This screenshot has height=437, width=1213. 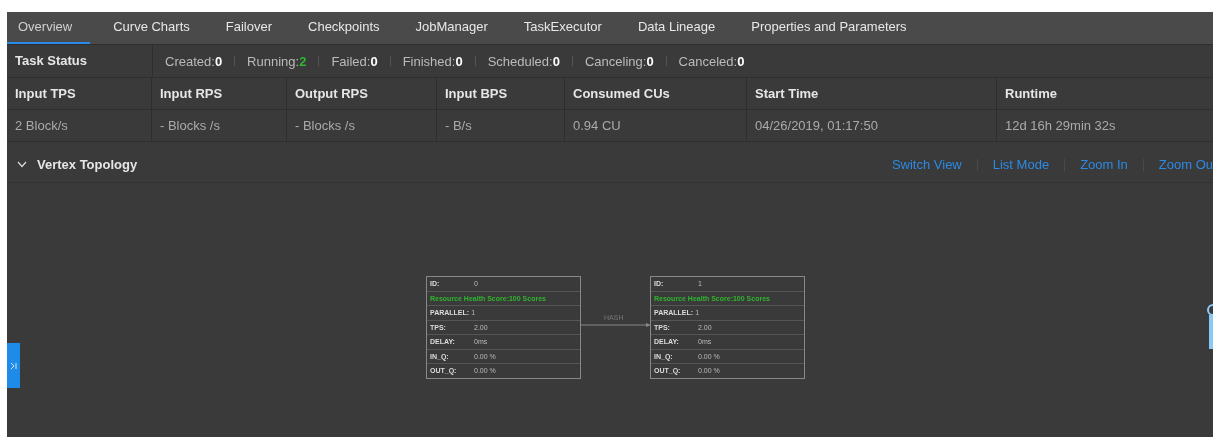 What do you see at coordinates (22, 164) in the screenshot?
I see `chevron-icon` at bounding box center [22, 164].